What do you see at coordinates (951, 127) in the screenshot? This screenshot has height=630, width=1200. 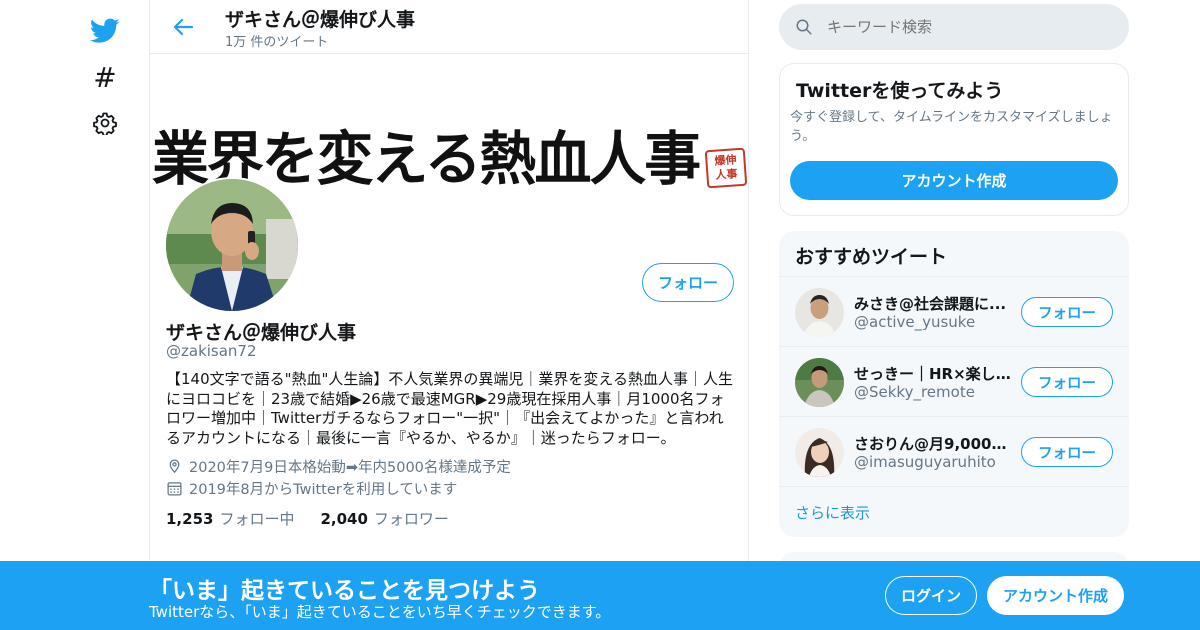 I see `signup-card-description: 今すぐ登録して、タイムラインをカスタマイズしましょう。` at bounding box center [951, 127].